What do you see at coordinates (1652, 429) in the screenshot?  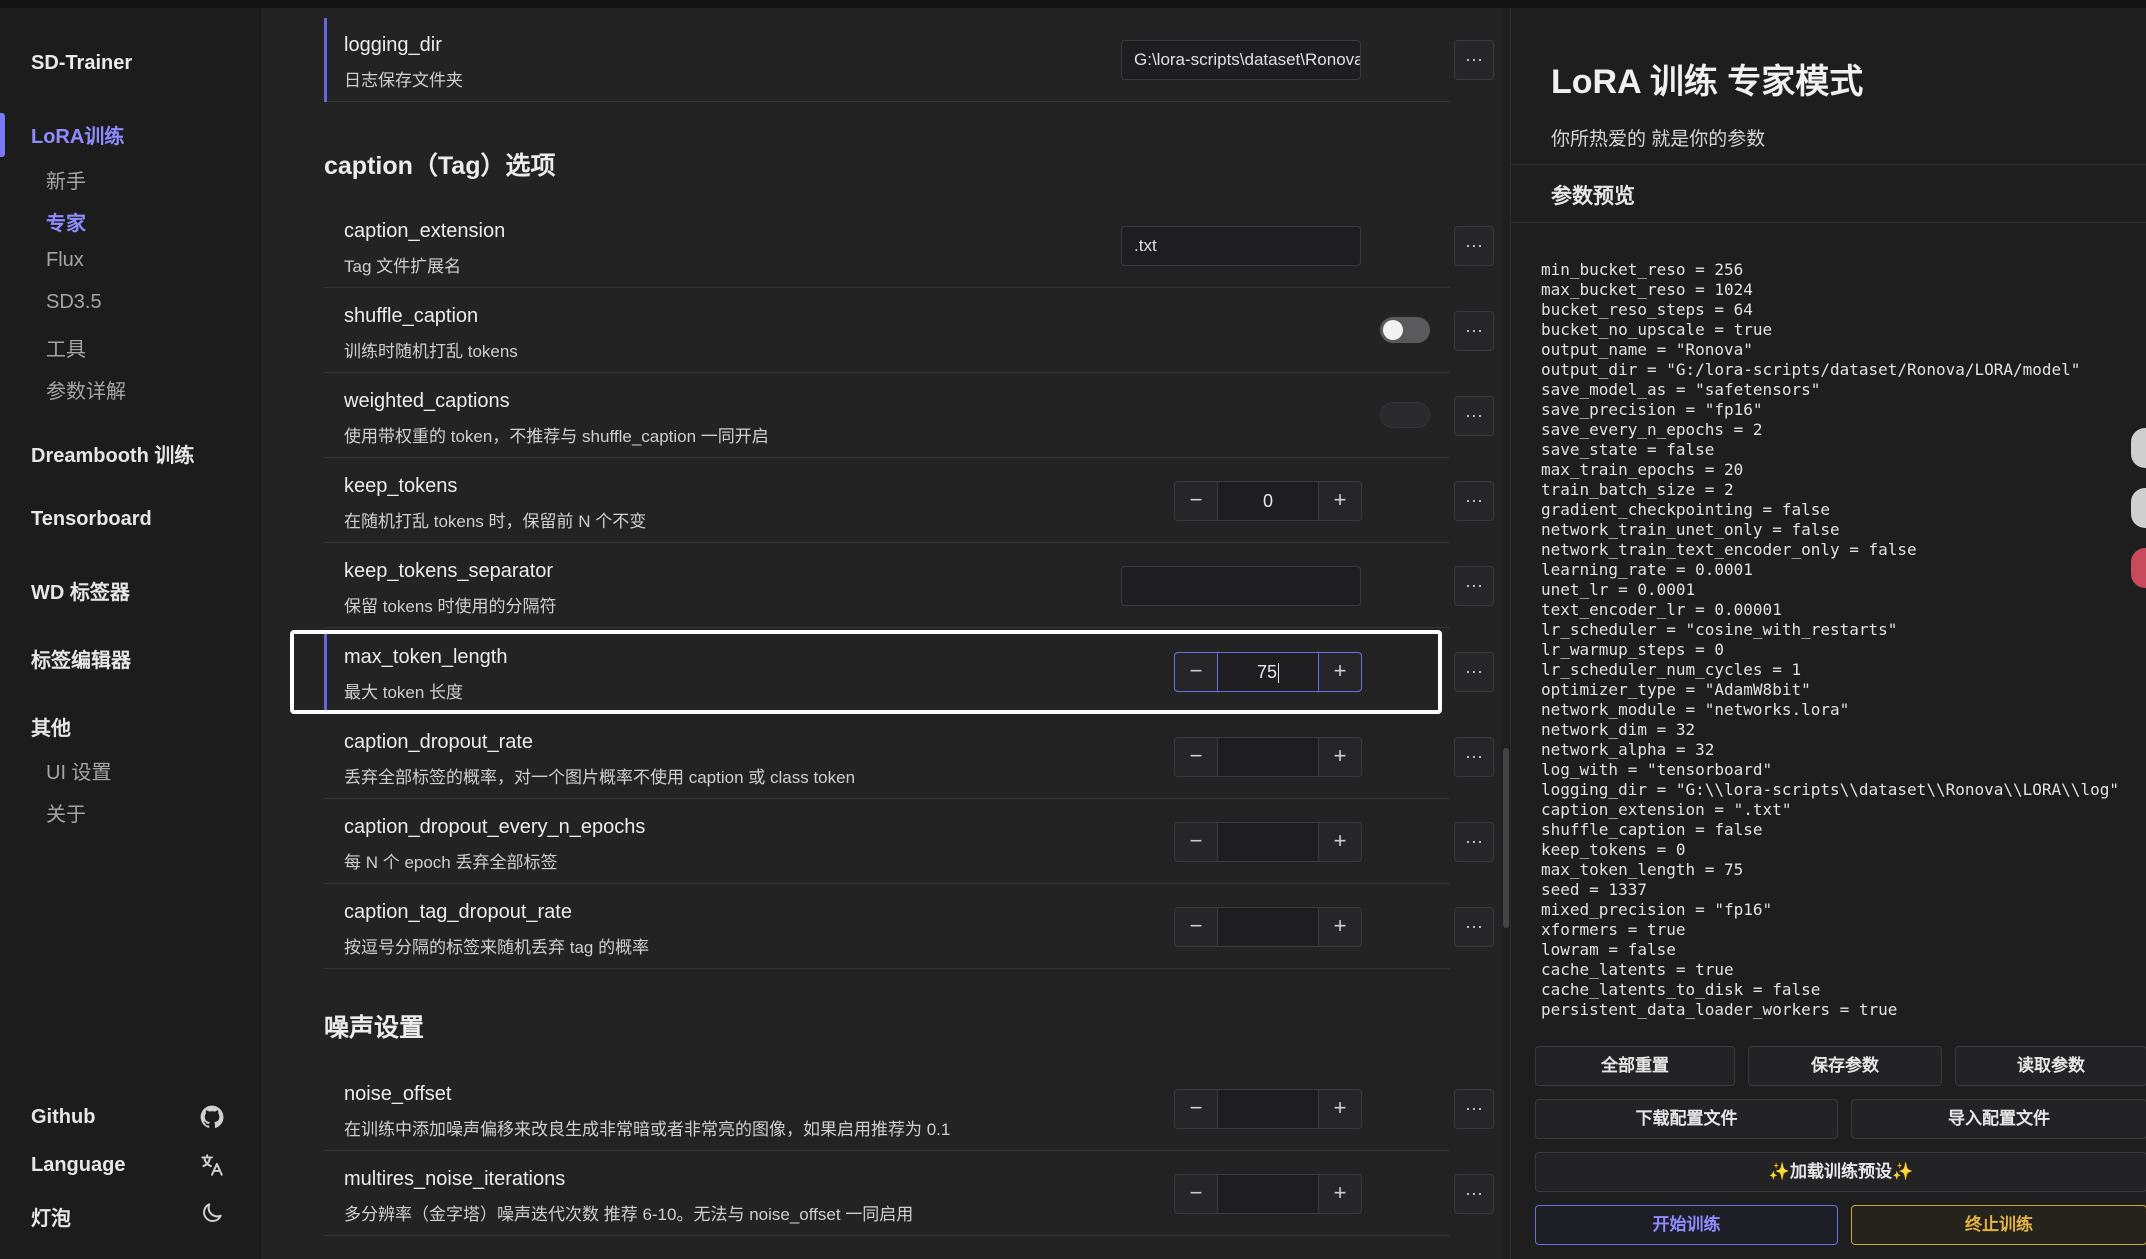 I see `preview-line: save_every_n_epochs = 2` at bounding box center [1652, 429].